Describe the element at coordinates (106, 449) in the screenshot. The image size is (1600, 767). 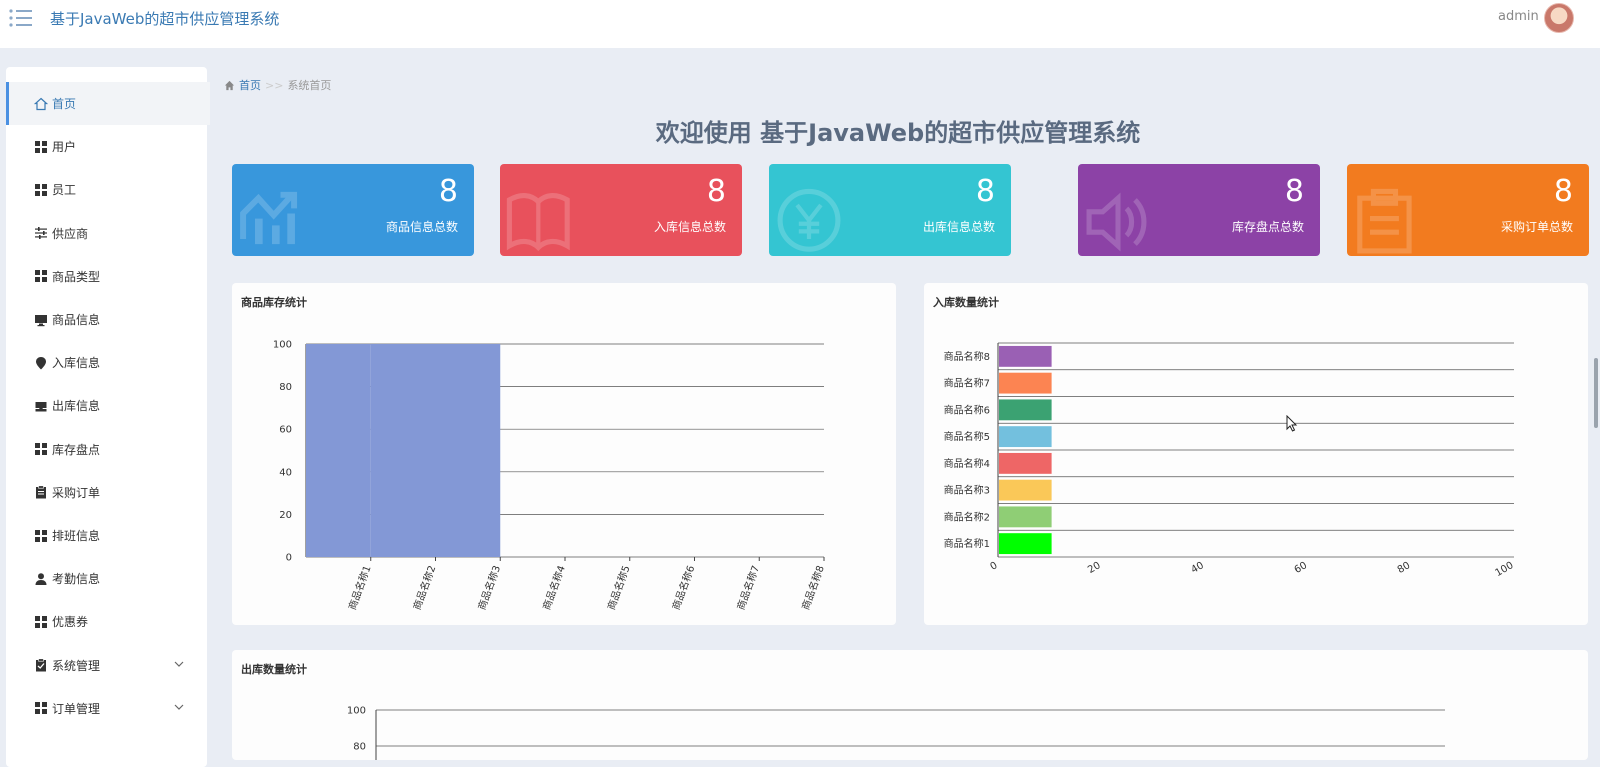
I see `sidebar-item: 库存盘点` at that location.